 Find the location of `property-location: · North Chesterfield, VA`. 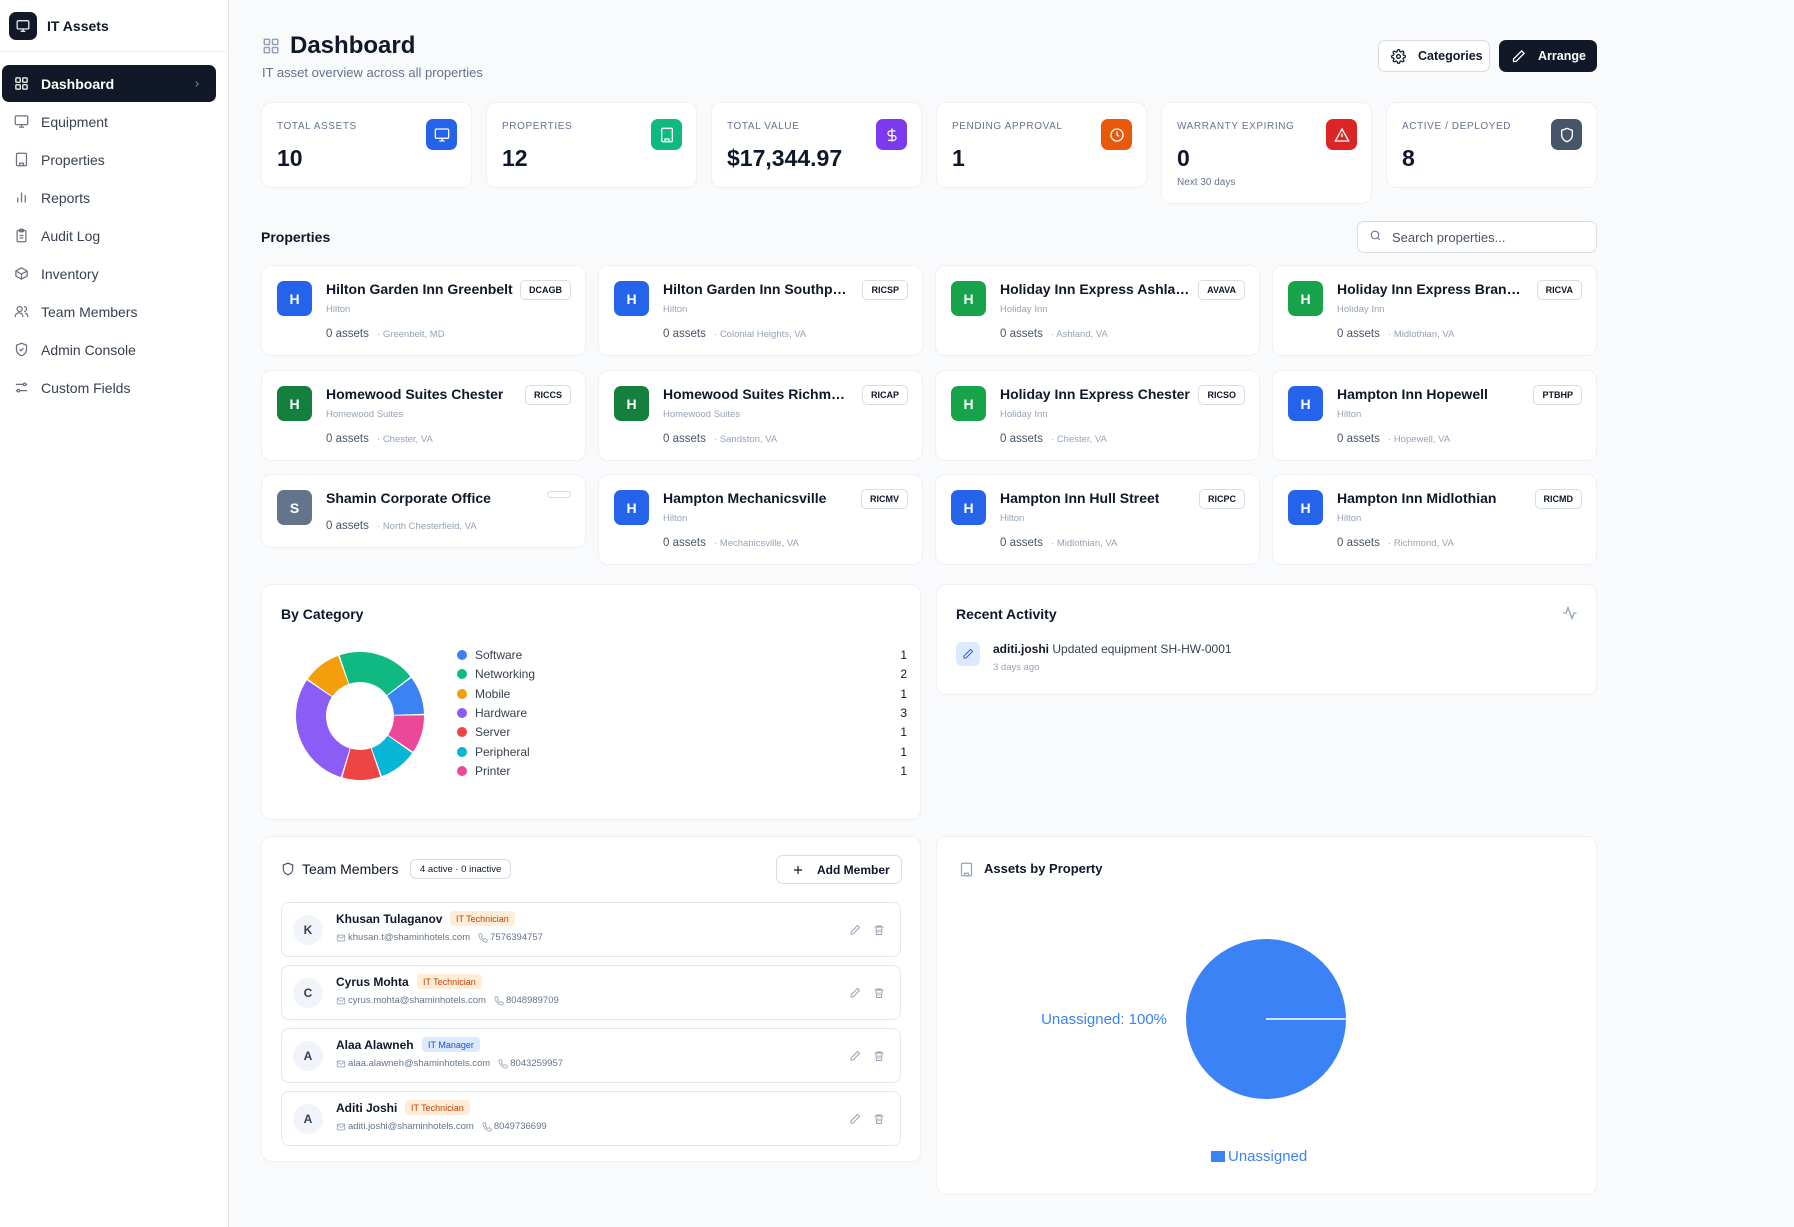

property-location: · North Chesterfield, VA is located at coordinates (427, 526).